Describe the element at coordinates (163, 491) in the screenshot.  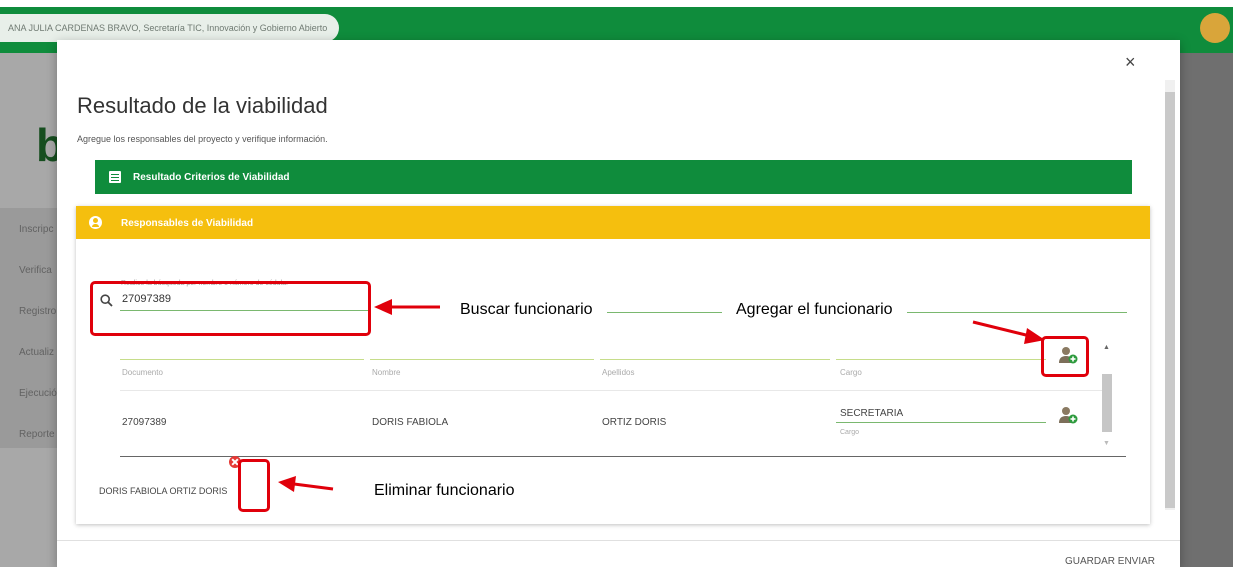
I see `selected-funcionario: DORIS FABIOLA ORTIZ DORIS` at that location.